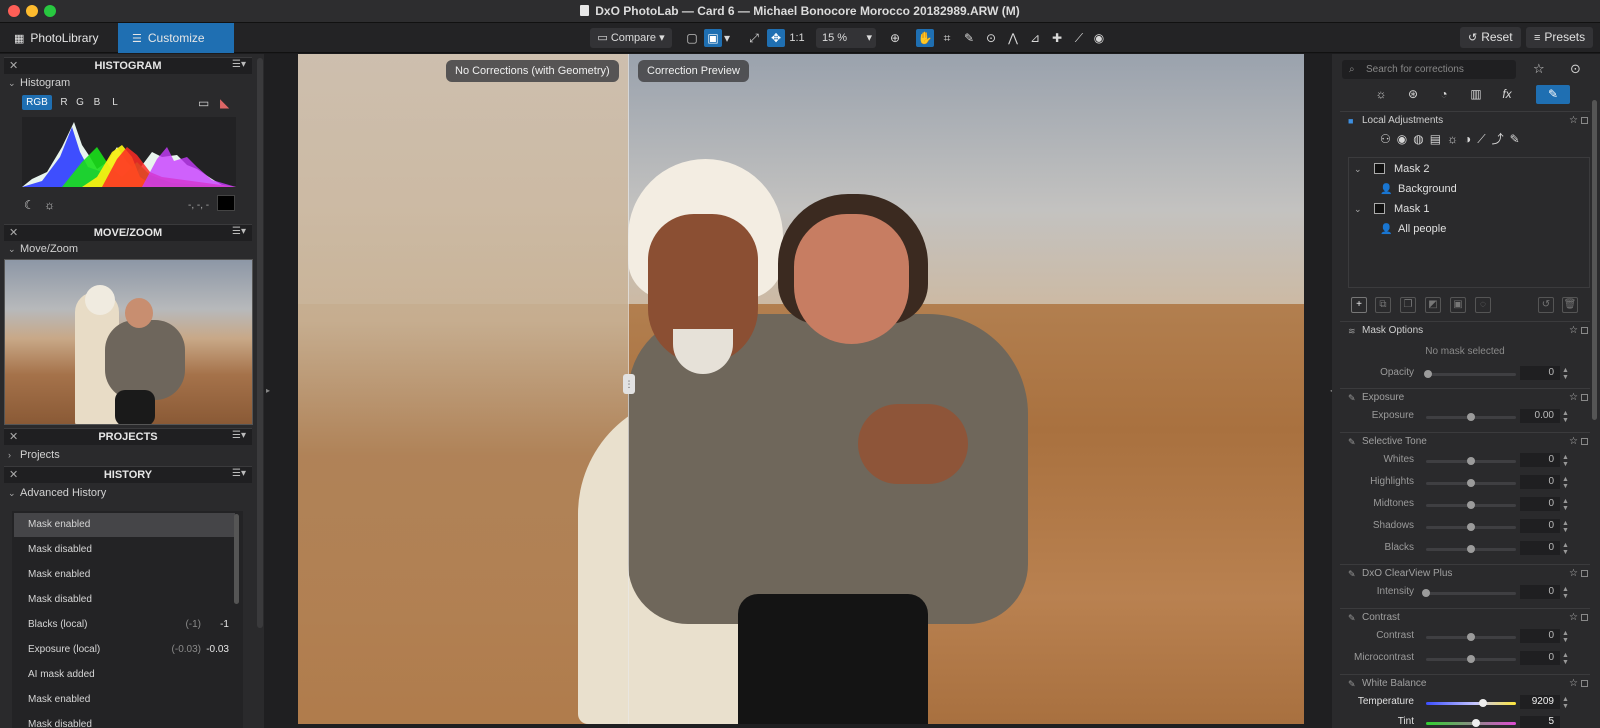 The image size is (1600, 728). Describe the element at coordinates (1546, 305) in the screenshot. I see `undo-mask-icon: ↺` at that location.